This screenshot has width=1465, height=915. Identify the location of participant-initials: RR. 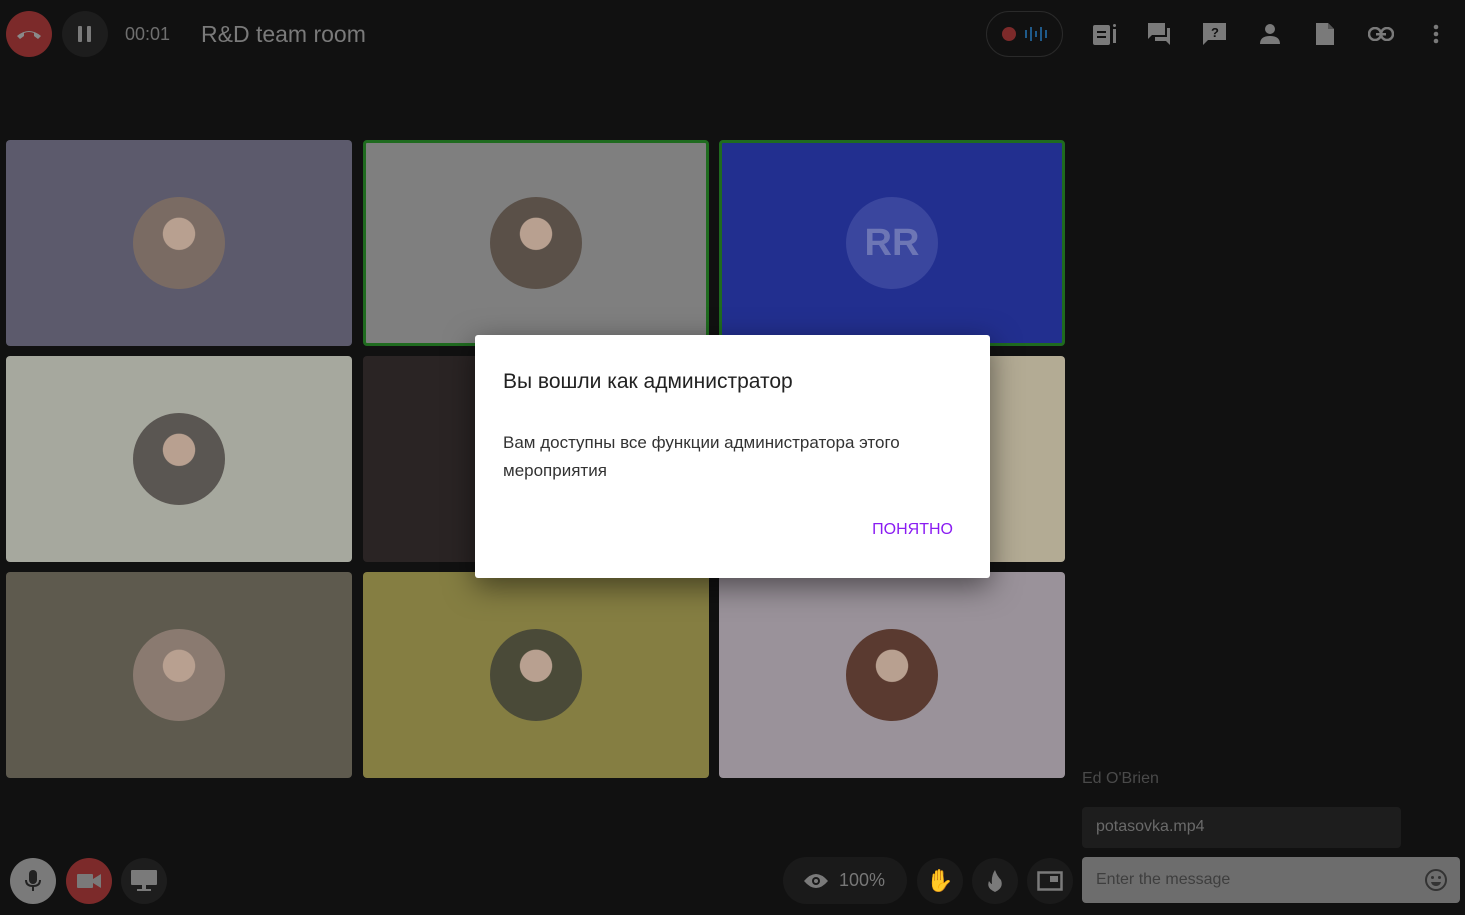
(892, 243).